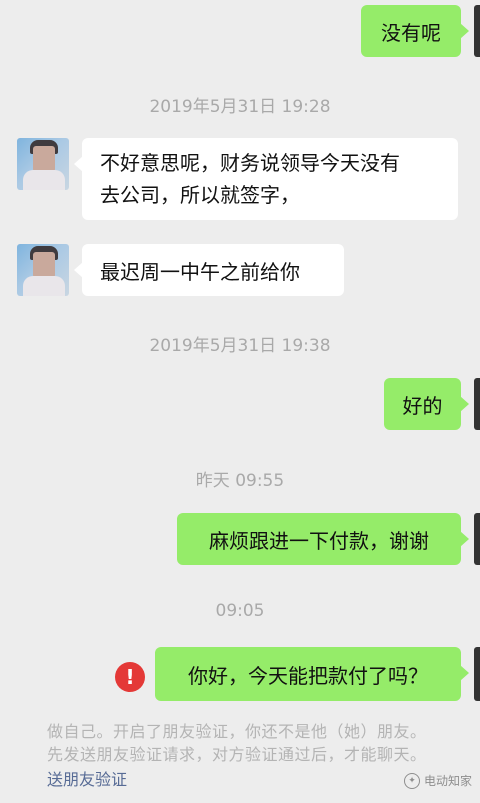 Image resolution: width=480 pixels, height=803 pixels. Describe the element at coordinates (240, 611) in the screenshot. I see `timestamp: 09:05` at that location.